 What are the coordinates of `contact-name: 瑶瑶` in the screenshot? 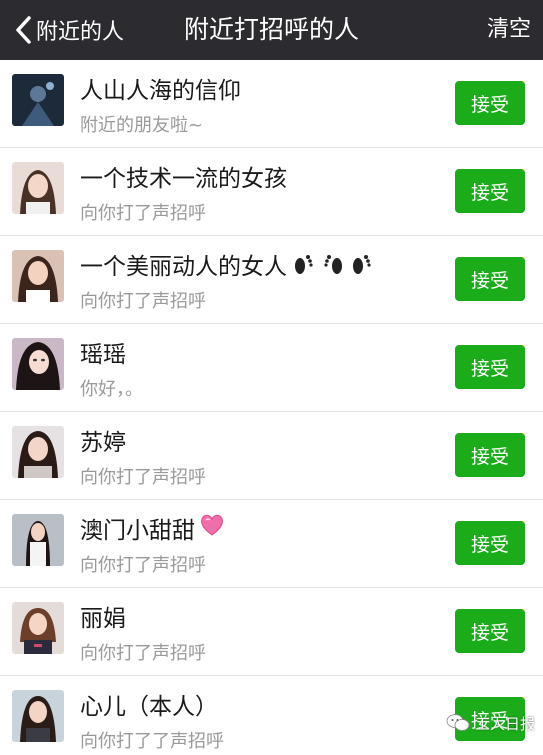 It's located at (103, 355).